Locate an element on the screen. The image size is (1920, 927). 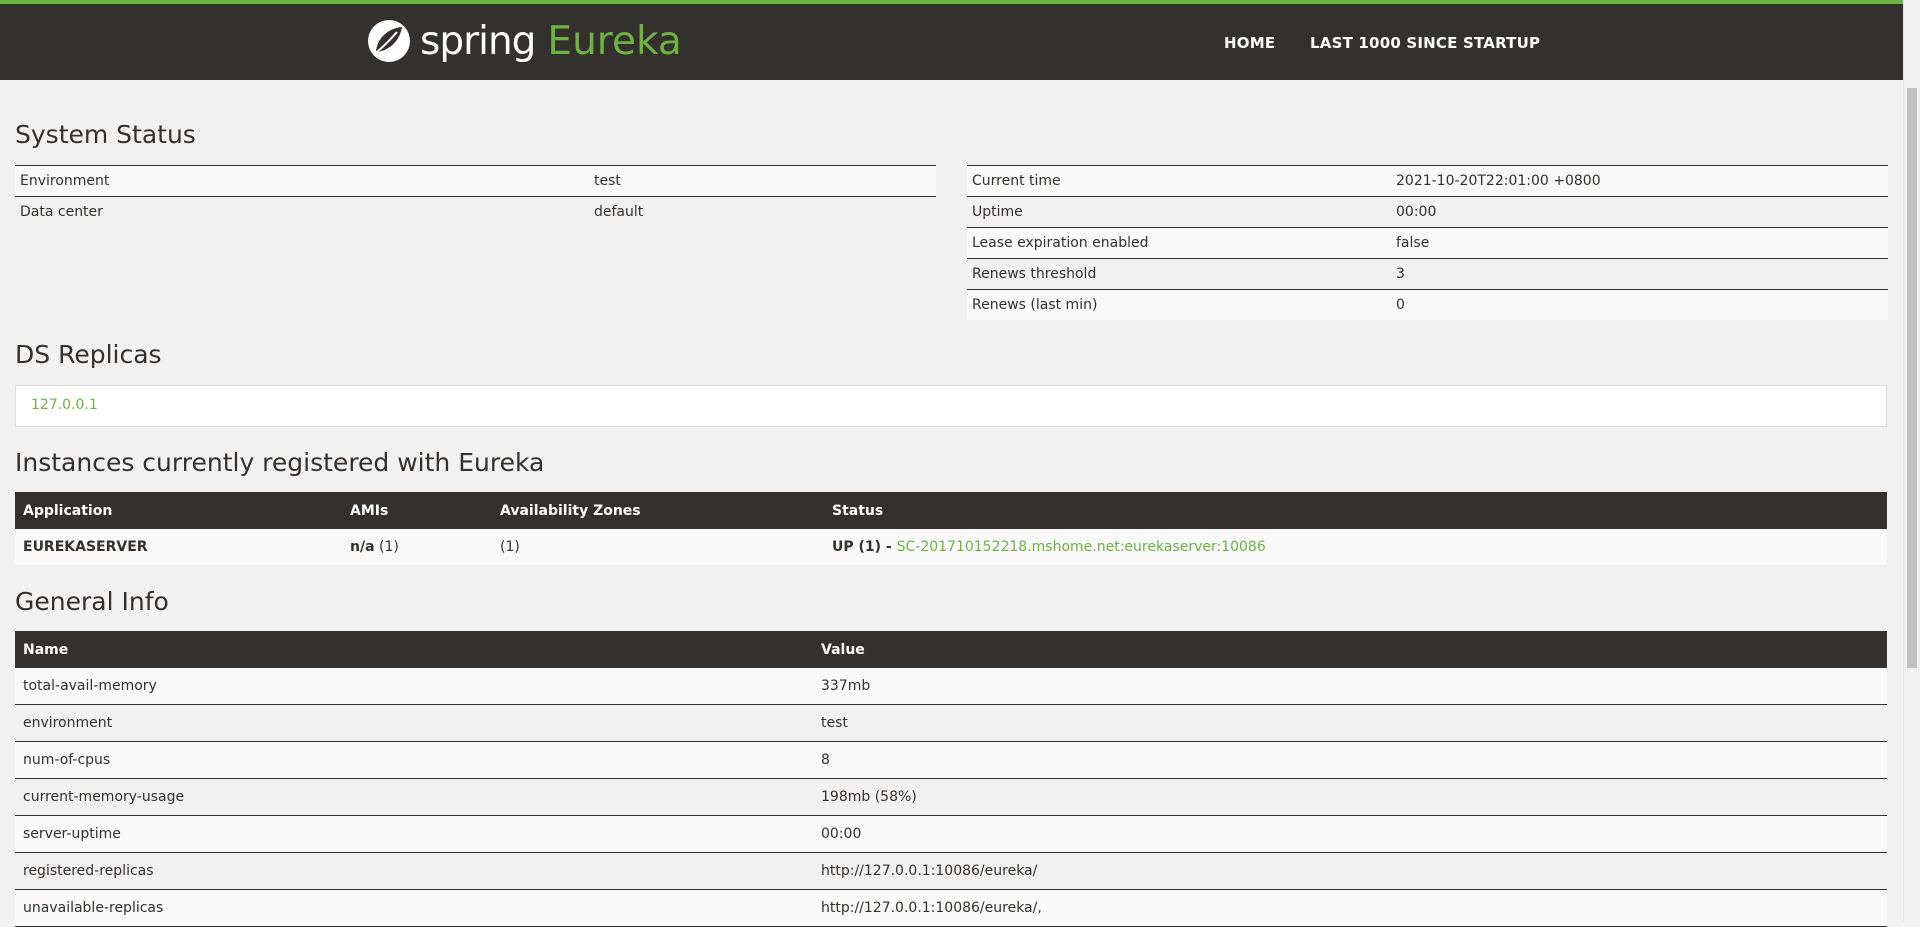
table-row: Renews threshold 3 is located at coordinates (1427, 274).